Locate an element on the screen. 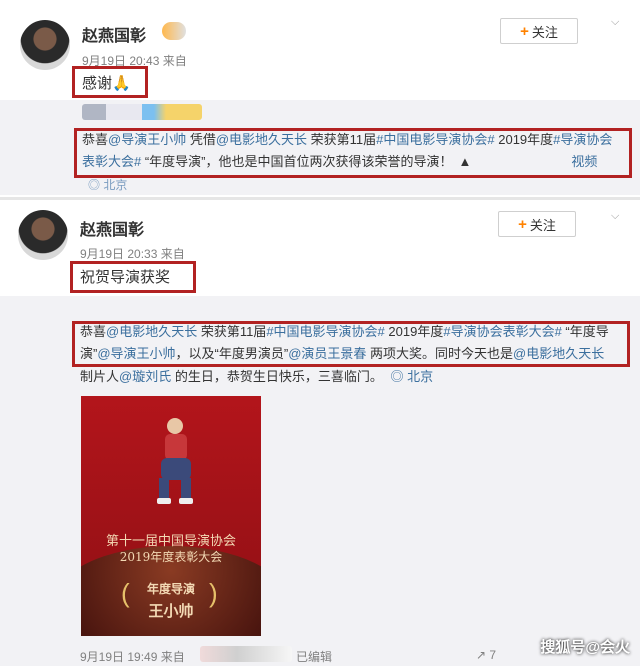 The width and height of the screenshot is (640, 666). edited-label: 已编辑 is located at coordinates (314, 656).